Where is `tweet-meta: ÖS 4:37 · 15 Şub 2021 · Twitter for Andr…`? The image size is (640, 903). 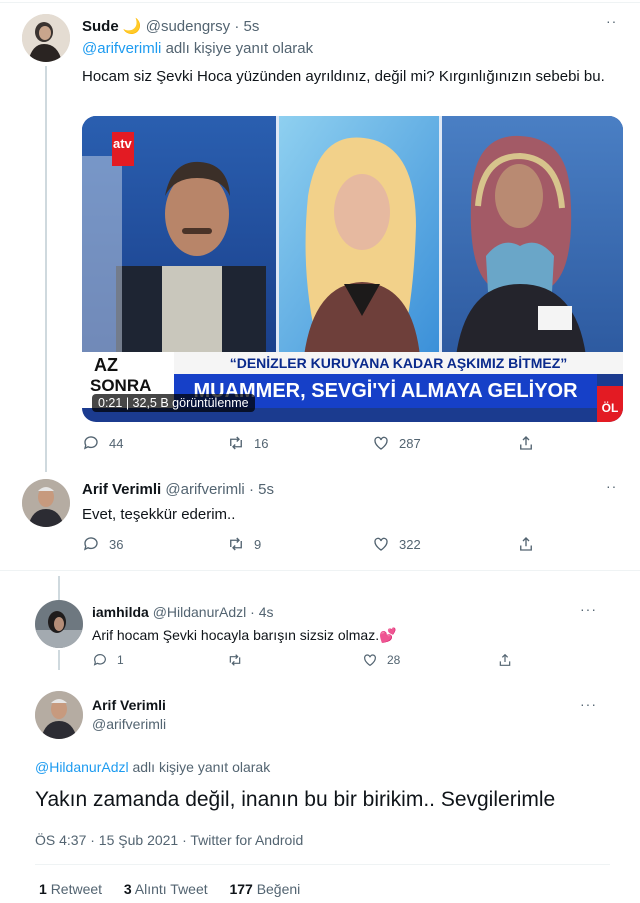 tweet-meta: ÖS 4:37 · 15 Şub 2021 · Twitter for Andr… is located at coordinates (169, 840).